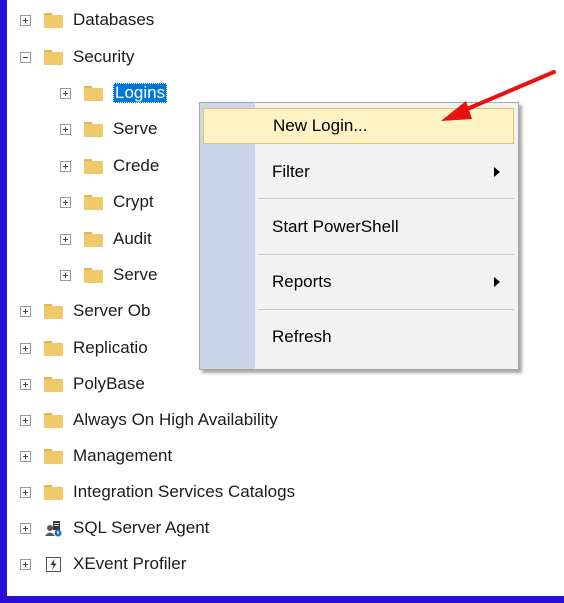 The width and height of the screenshot is (564, 603). Describe the element at coordinates (358, 282) in the screenshot. I see `menu-item-reports: Reports` at that location.